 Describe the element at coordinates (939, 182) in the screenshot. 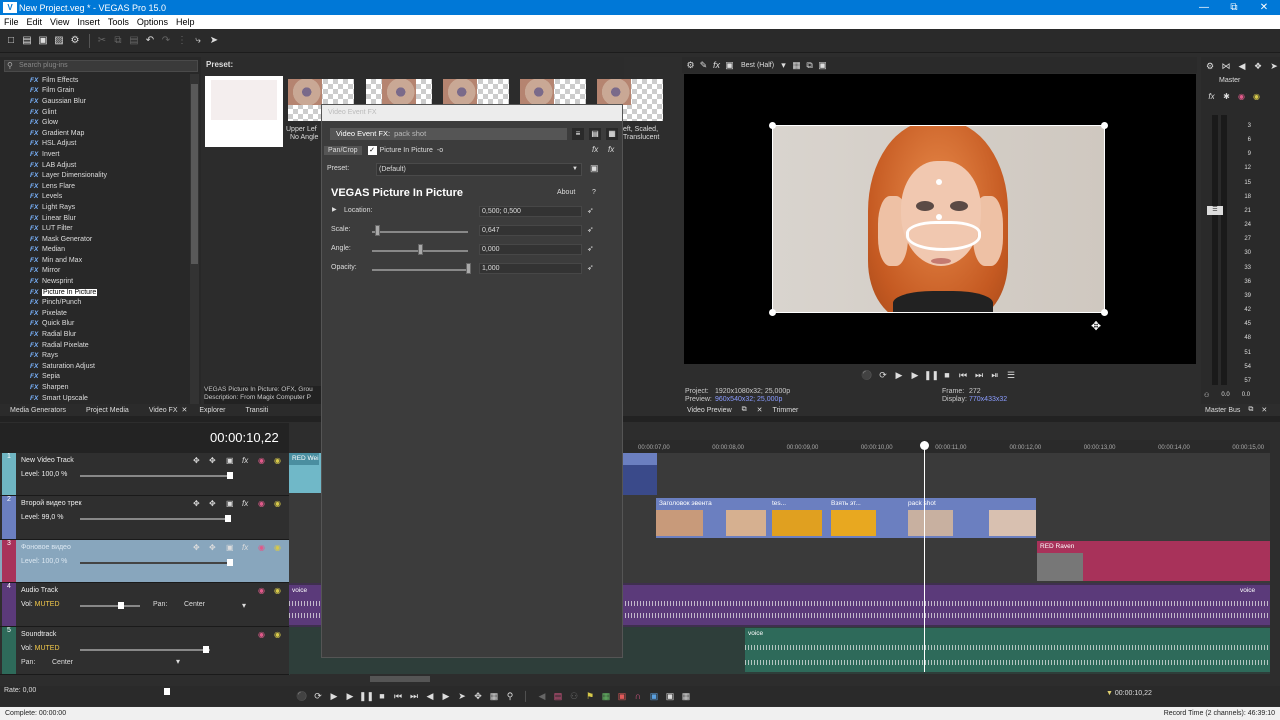

I see `center-handle` at that location.